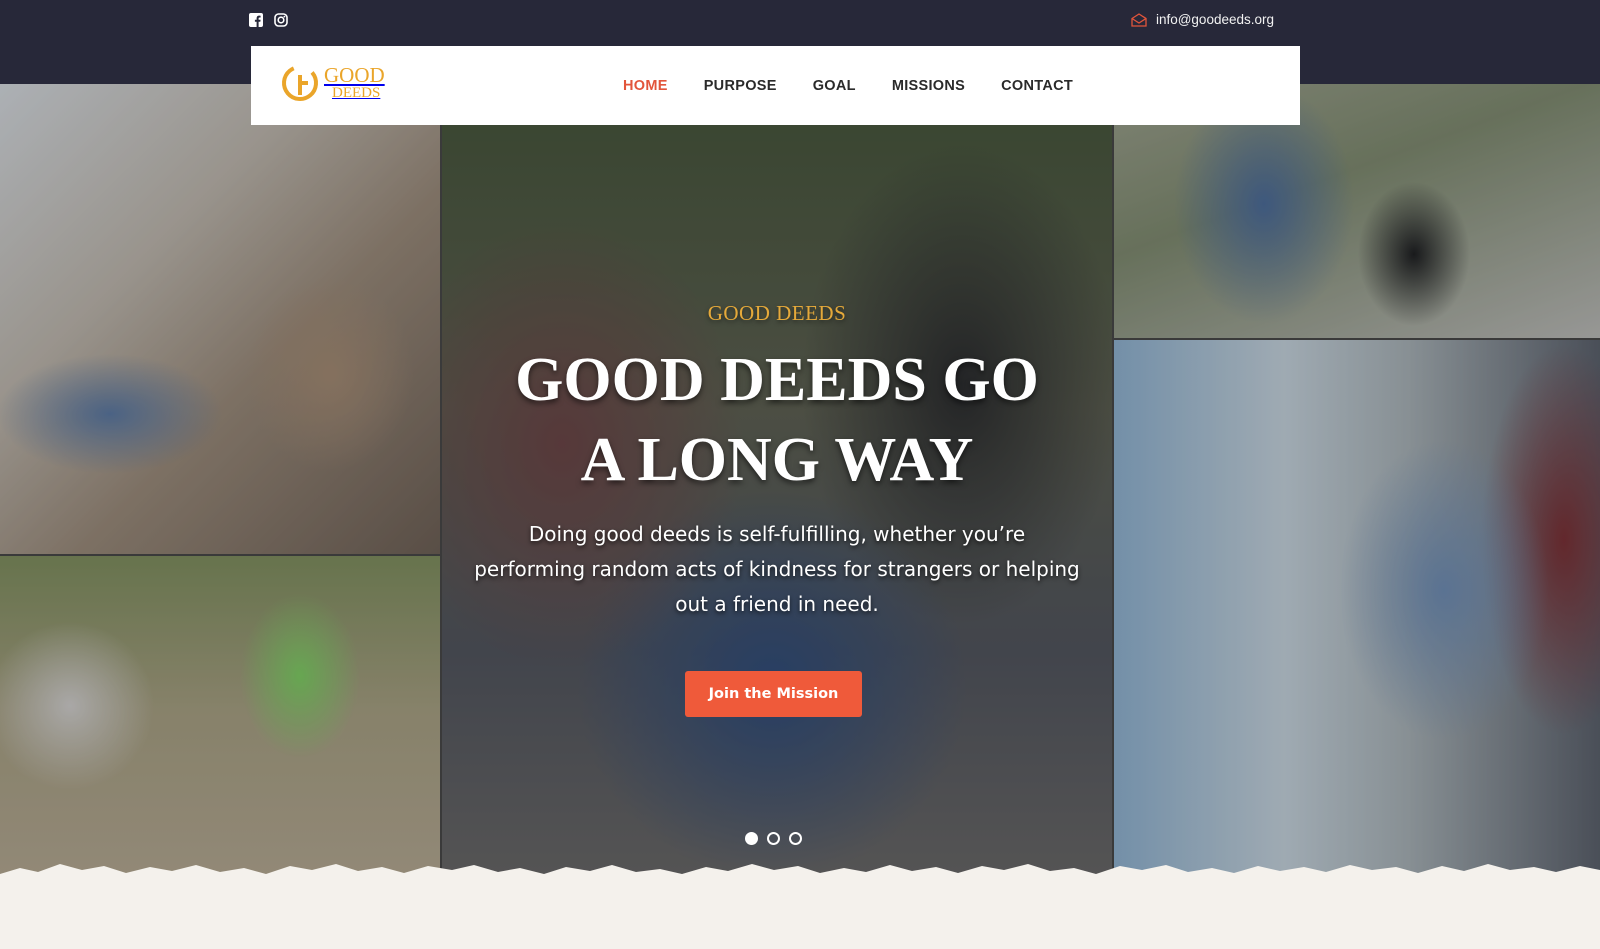 This screenshot has width=1600, height=949. I want to click on hero-headline: GOOD DEEDS GO A LONG WAY, so click(777, 420).